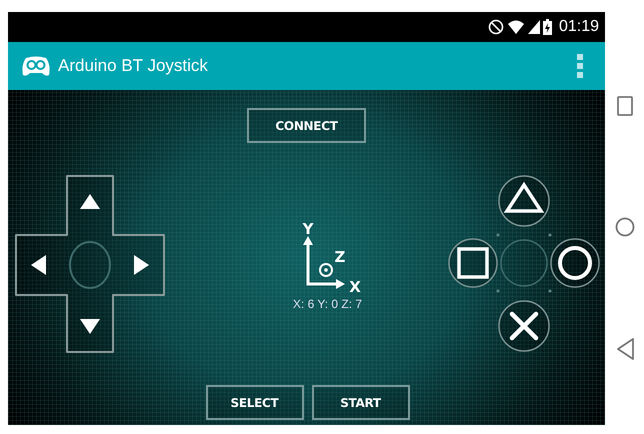 The height and width of the screenshot is (434, 644). I want to click on clock: 01:19, so click(578, 27).